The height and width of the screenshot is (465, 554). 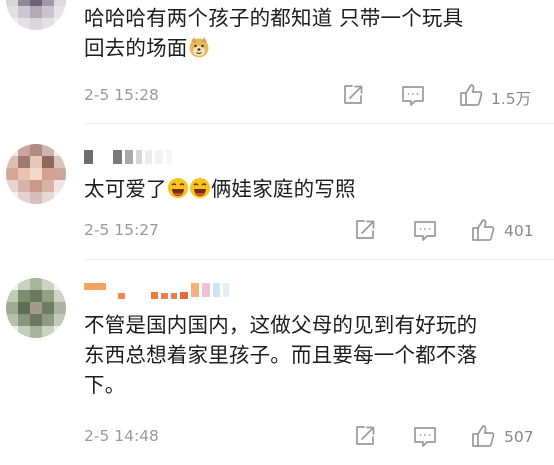 I want to click on doge-emoji-icon, so click(x=199, y=51).